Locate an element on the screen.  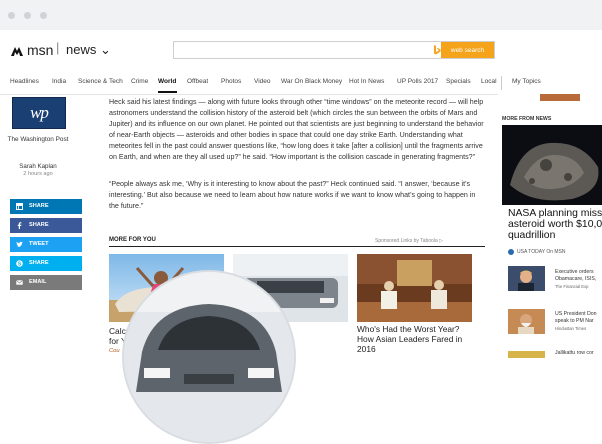
author-name: Sarah Kaplan is located at coordinates (38, 166).